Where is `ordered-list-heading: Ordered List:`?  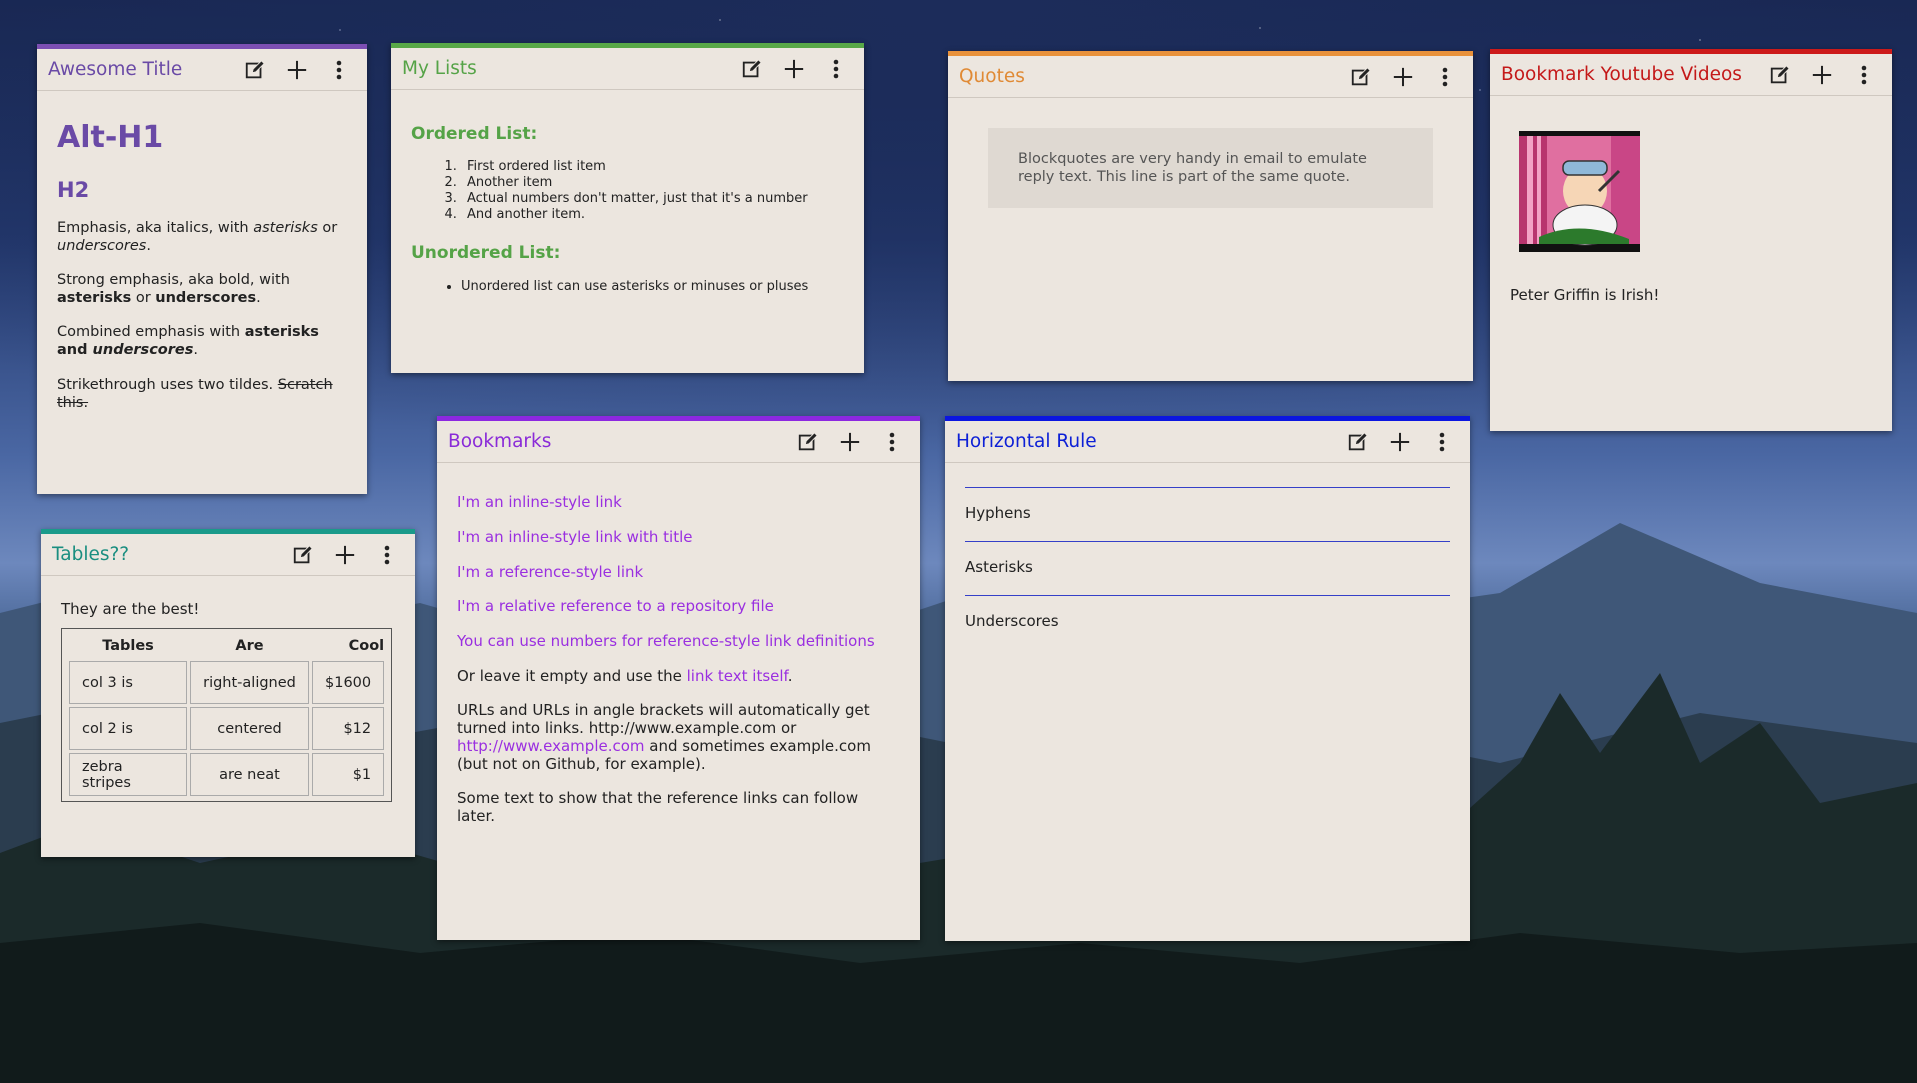 ordered-list-heading: Ordered List: is located at coordinates (474, 134).